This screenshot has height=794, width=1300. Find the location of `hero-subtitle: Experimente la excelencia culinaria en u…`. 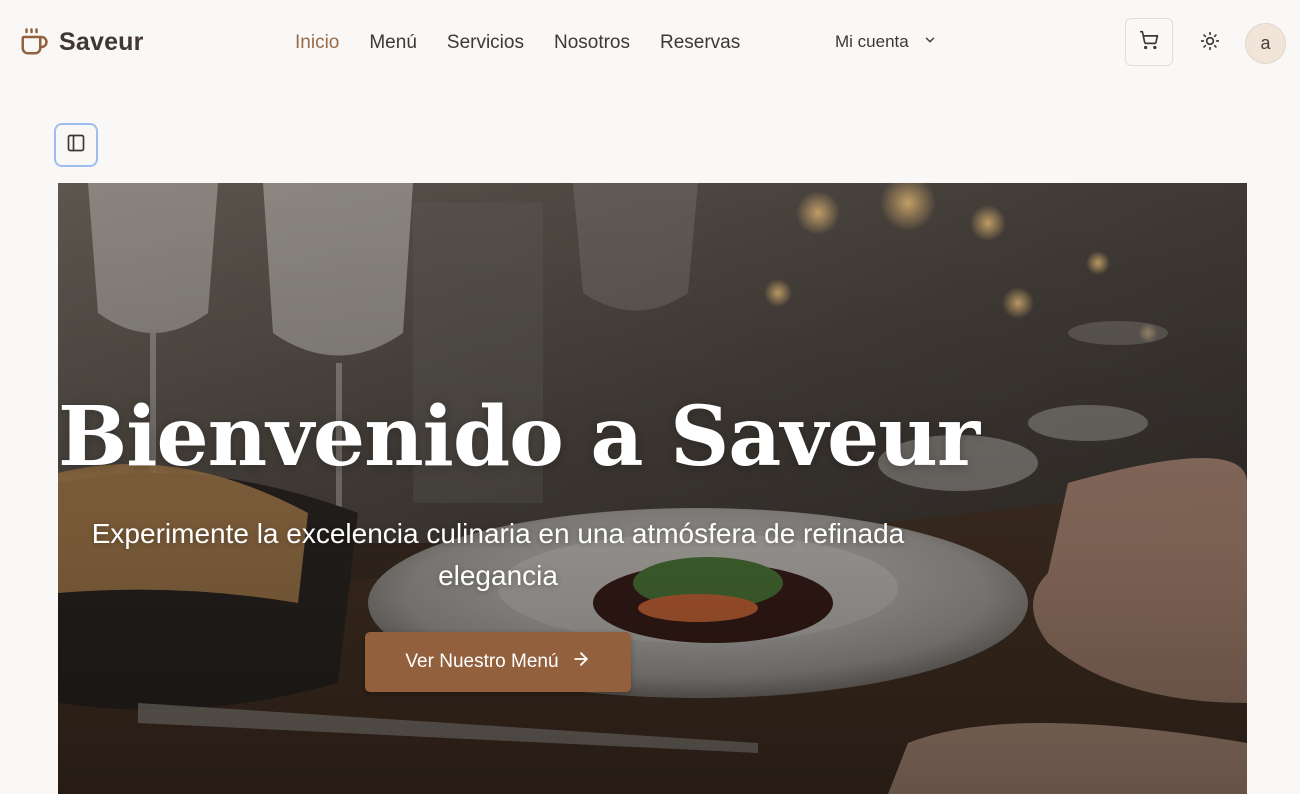

hero-subtitle: Experimente la excelencia culinaria en u… is located at coordinates (498, 554).